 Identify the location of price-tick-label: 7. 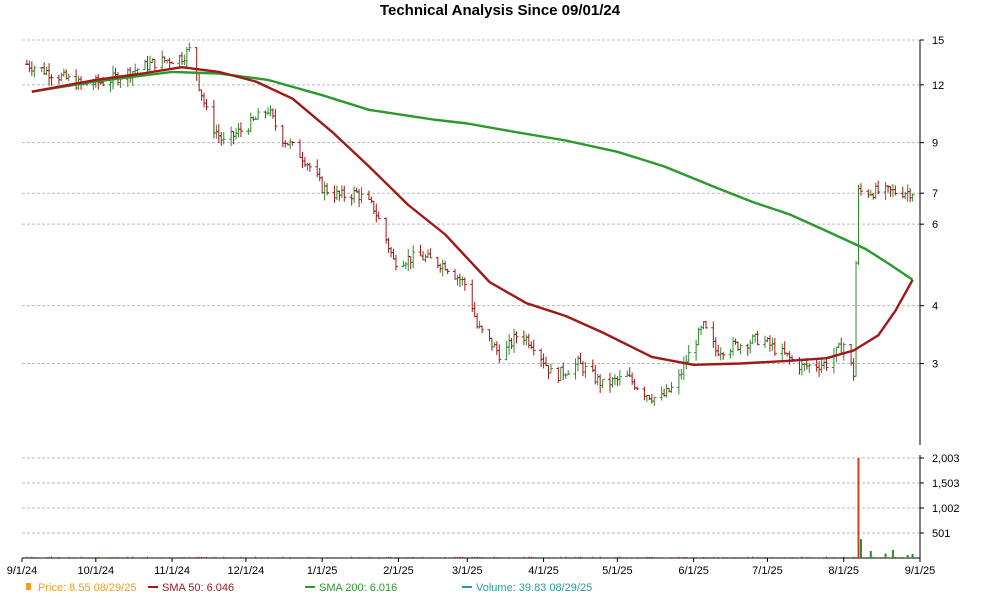
(935, 194).